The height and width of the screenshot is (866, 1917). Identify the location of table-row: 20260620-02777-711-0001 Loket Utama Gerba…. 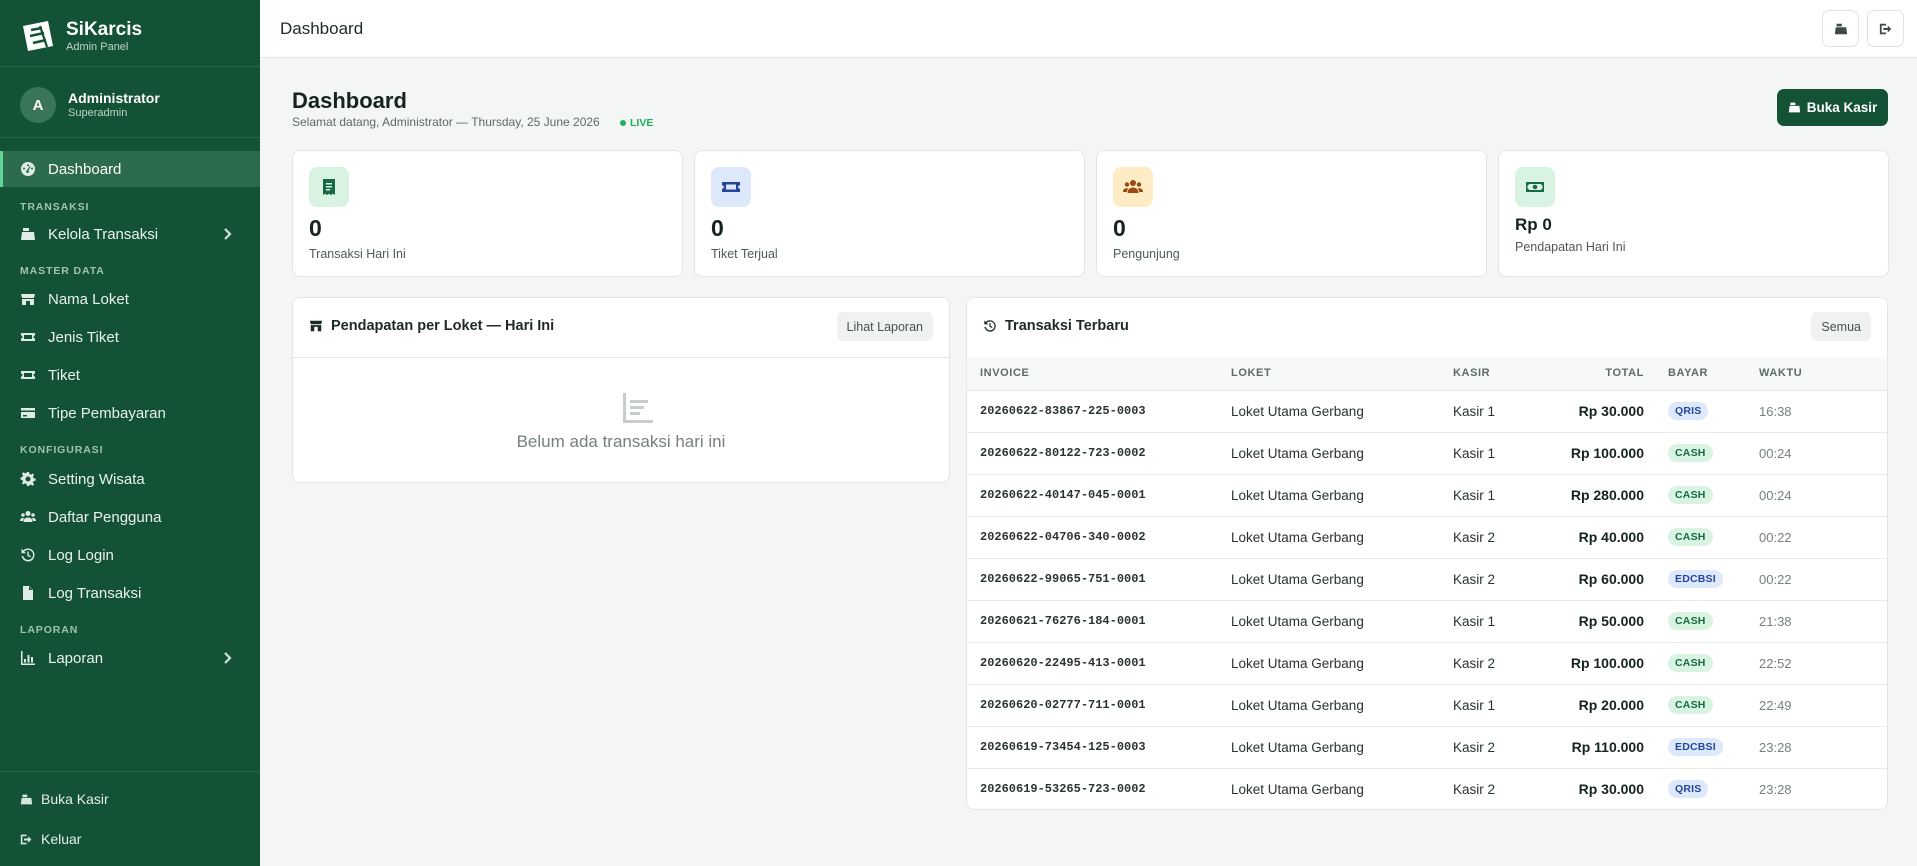
(1427, 705).